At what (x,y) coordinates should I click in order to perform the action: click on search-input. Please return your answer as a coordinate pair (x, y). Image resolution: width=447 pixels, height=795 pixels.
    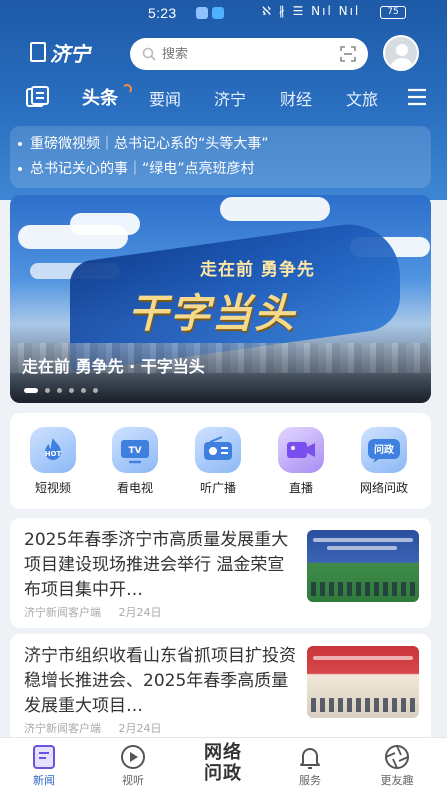
    Looking at the image, I should click on (242, 54).